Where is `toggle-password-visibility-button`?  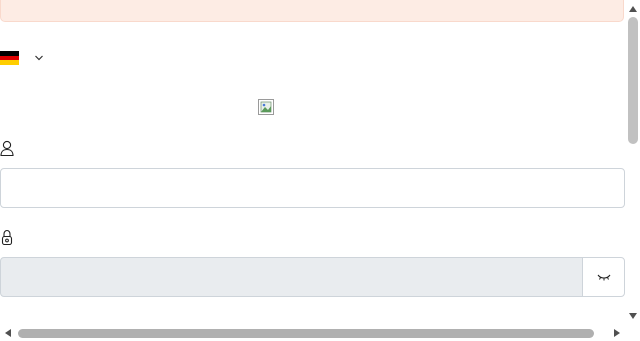
toggle-password-visibility-button is located at coordinates (603, 277).